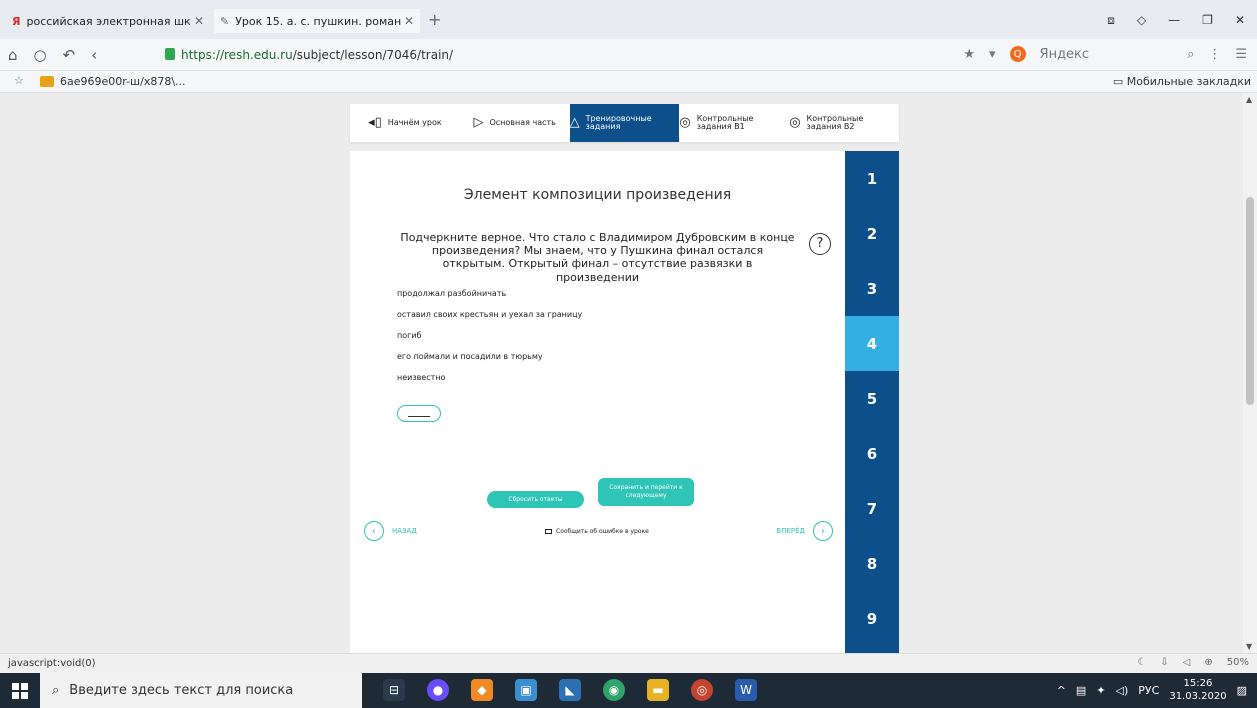 This screenshot has height=708, width=1257. I want to click on report-error-link: Сообщить об ошибке в уроке, so click(597, 531).